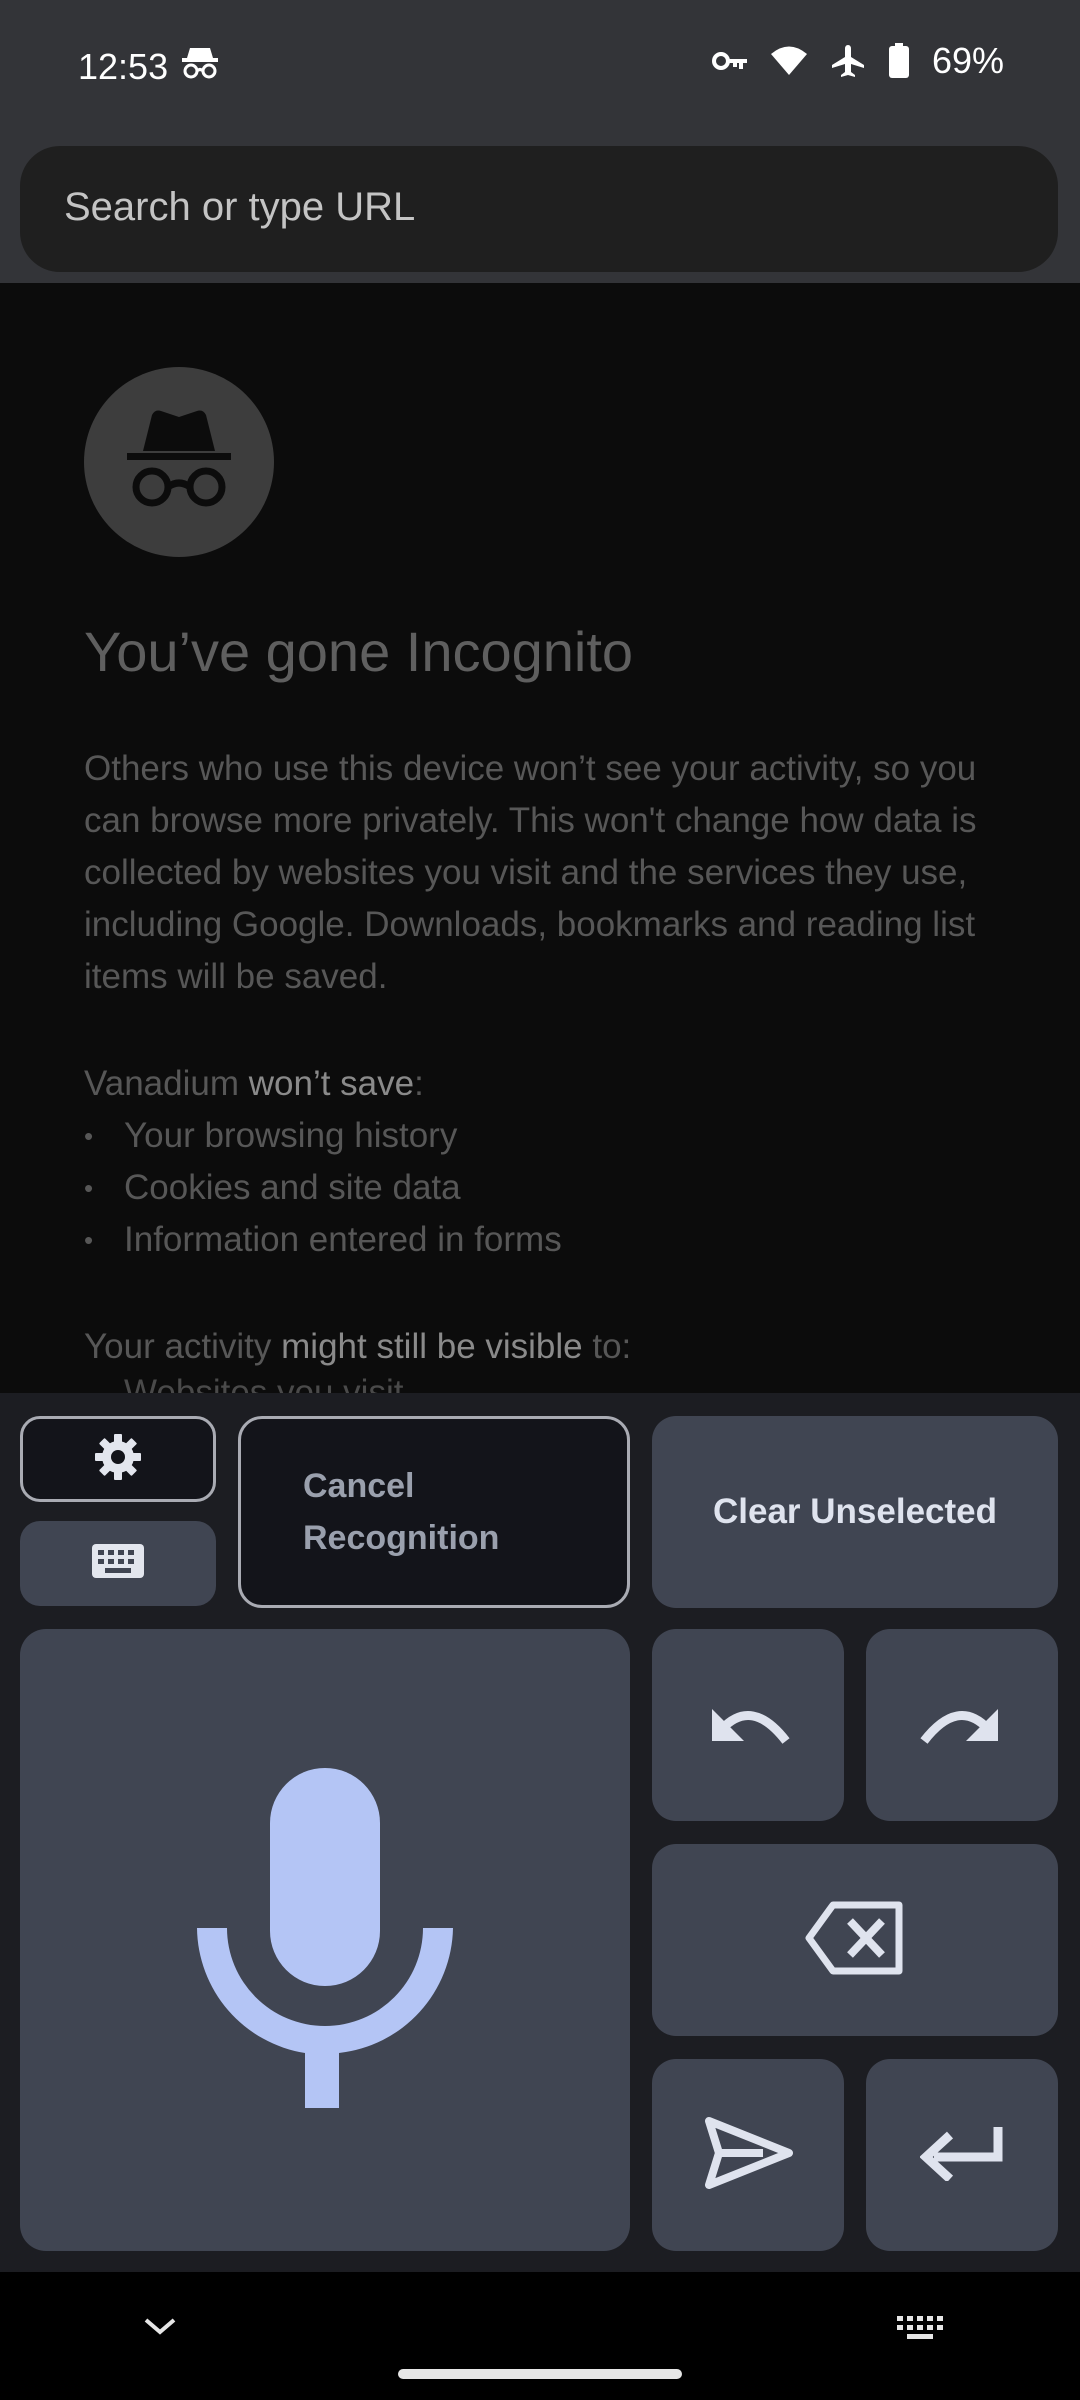 This screenshot has width=1080, height=2400. Describe the element at coordinates (432, 1346) in the screenshot. I see `visible-bold: might still be visible` at that location.